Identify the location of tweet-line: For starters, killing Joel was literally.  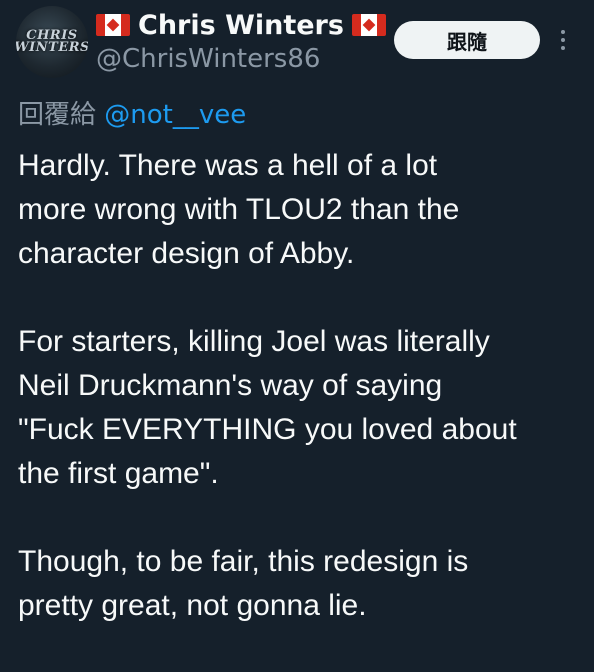
(254, 341).